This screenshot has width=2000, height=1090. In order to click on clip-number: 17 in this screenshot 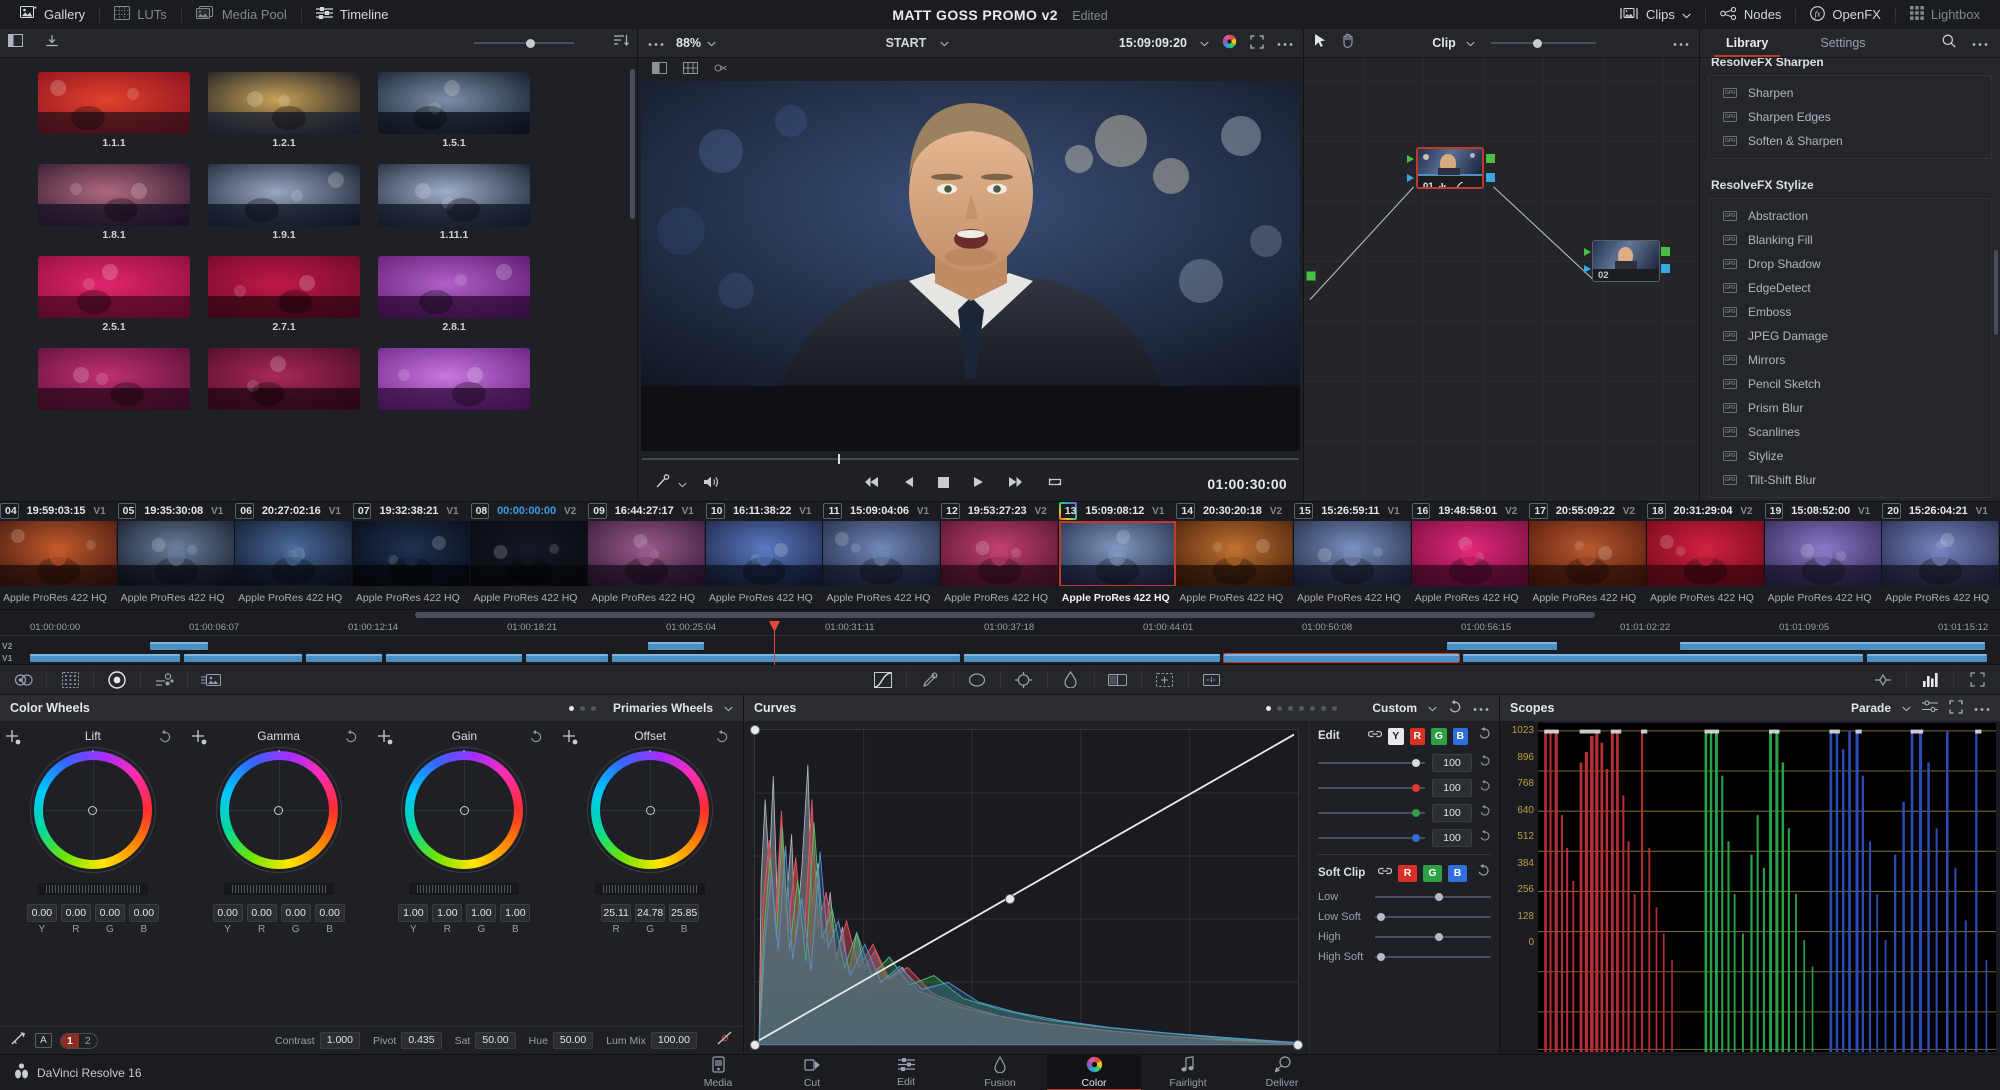, I will do `click(1538, 511)`.